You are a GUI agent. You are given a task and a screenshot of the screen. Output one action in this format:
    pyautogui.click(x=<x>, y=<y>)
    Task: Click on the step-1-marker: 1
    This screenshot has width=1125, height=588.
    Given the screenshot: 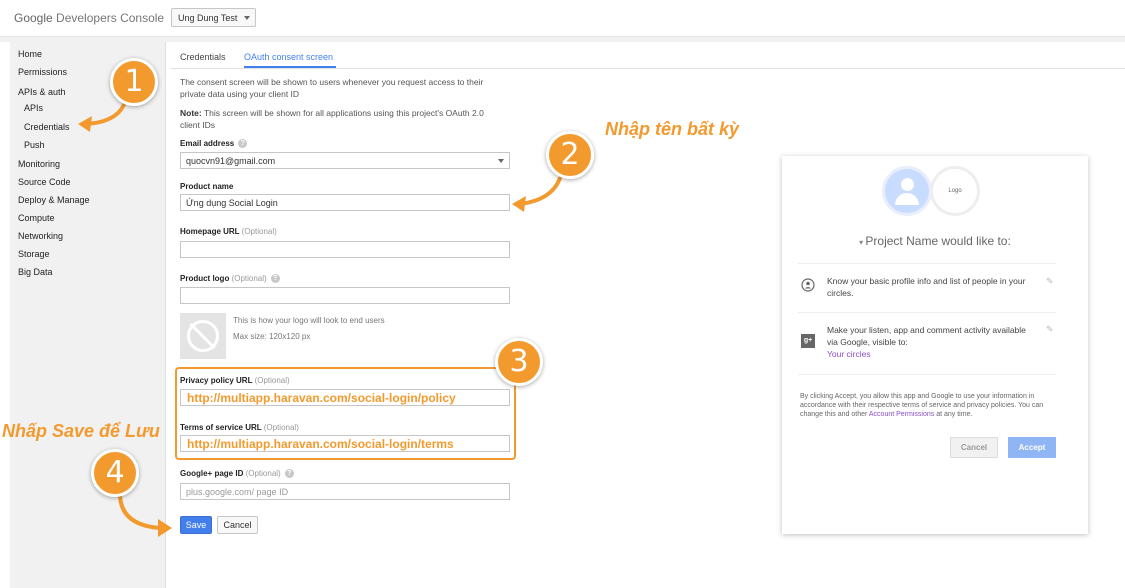 What is the action you would take?
    pyautogui.click(x=134, y=82)
    